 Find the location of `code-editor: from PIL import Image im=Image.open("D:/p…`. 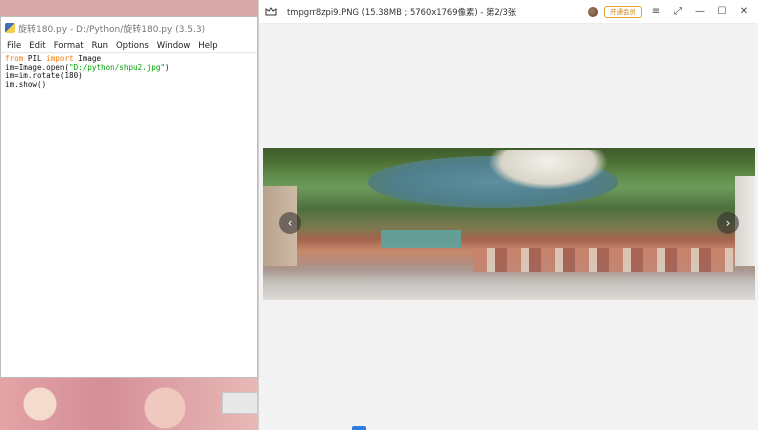

code-editor: from PIL import Image im=Image.open("D:/p… is located at coordinates (129, 72).